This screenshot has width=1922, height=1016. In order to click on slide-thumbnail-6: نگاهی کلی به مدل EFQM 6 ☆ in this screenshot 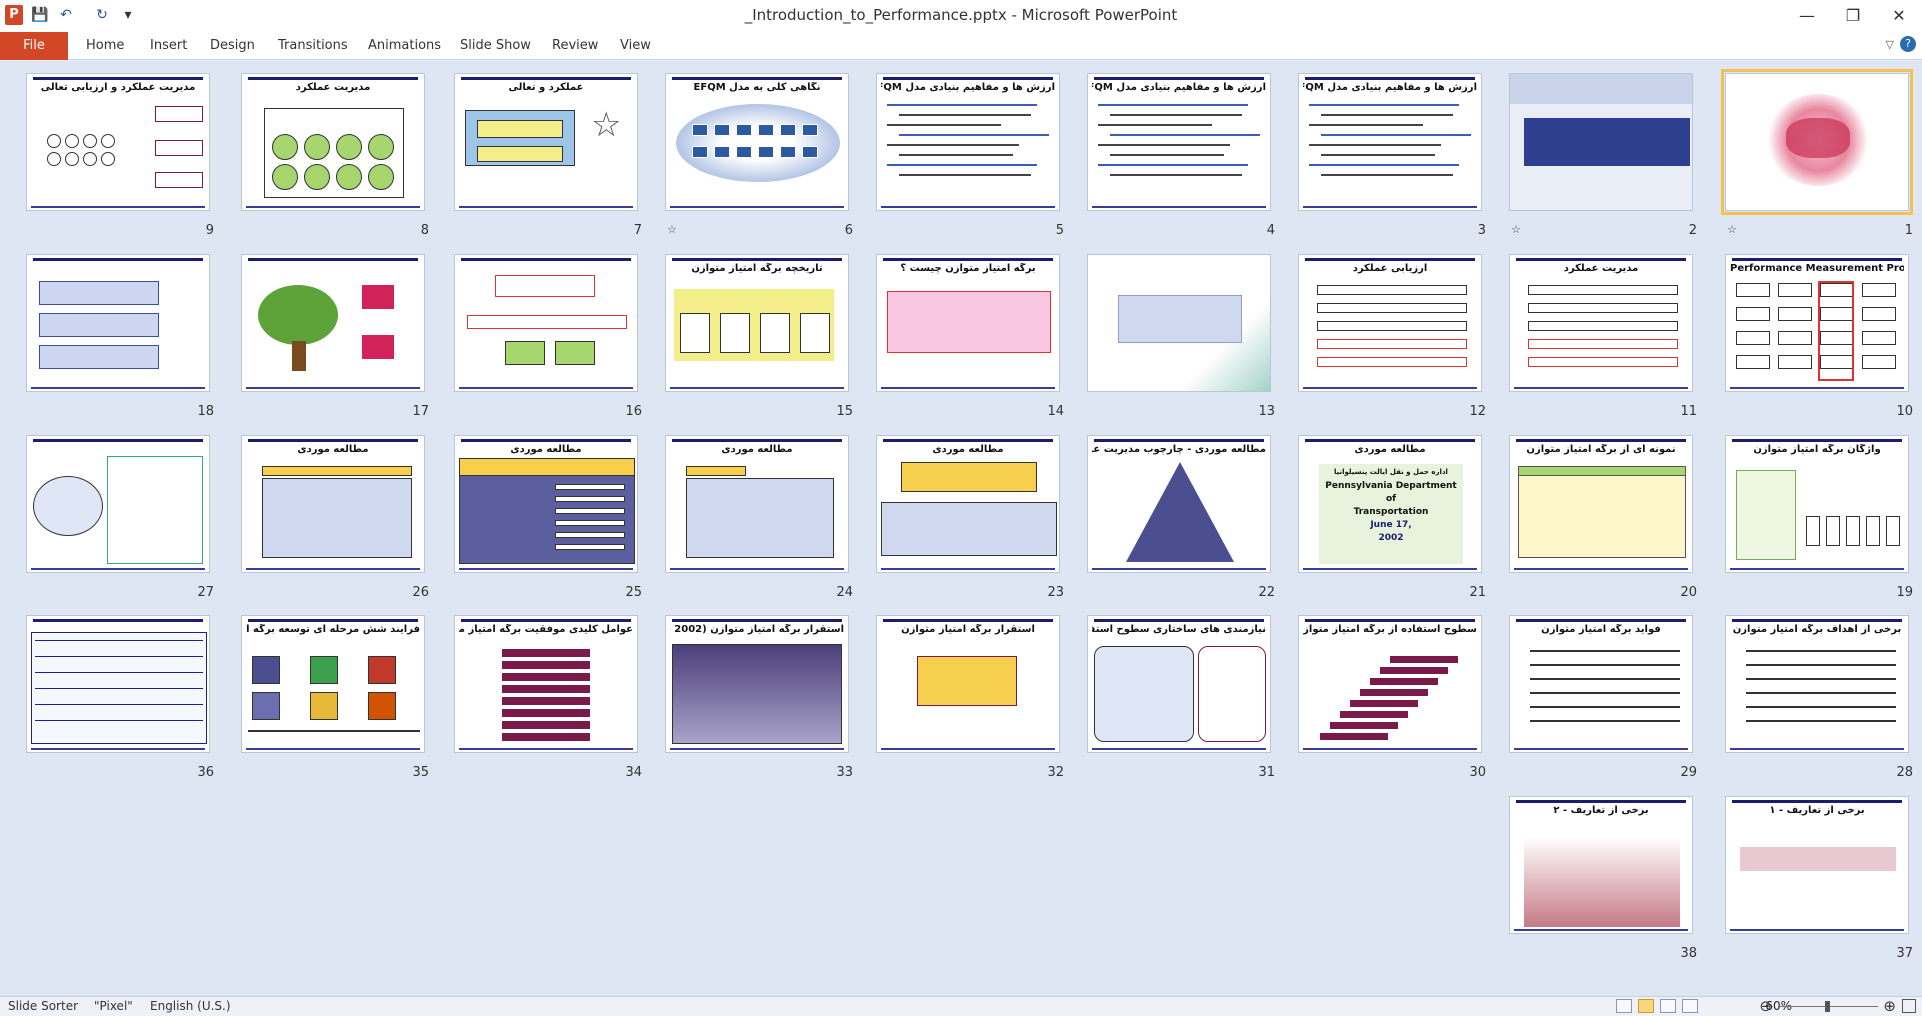, I will do `click(759, 155)`.